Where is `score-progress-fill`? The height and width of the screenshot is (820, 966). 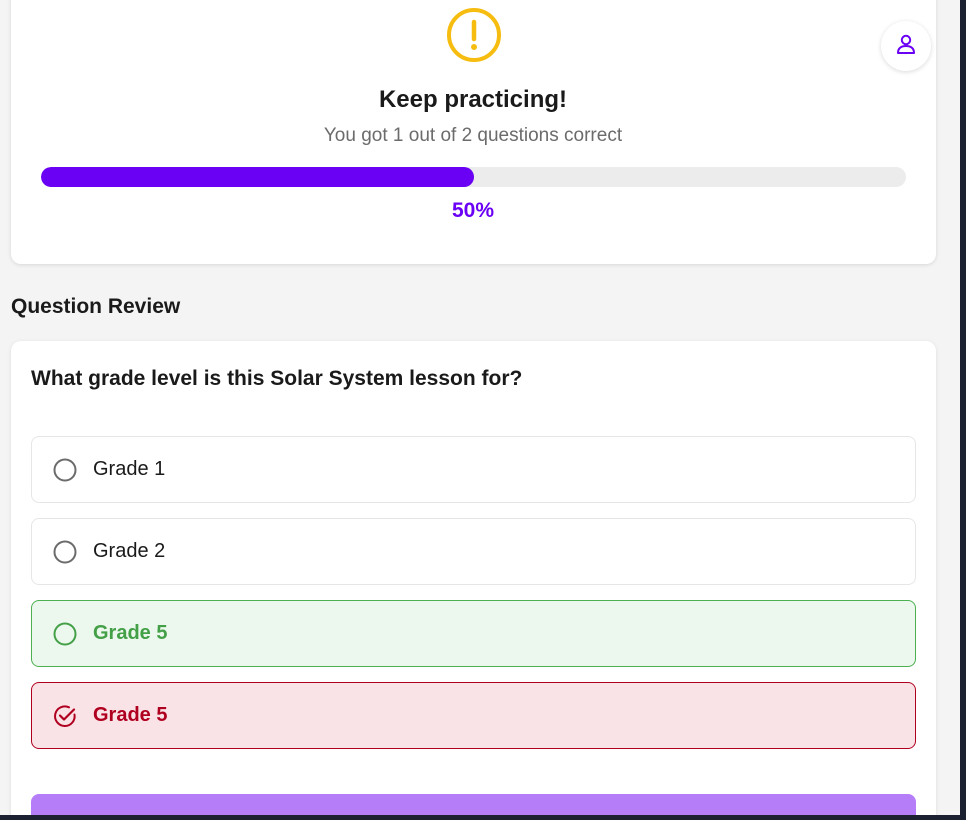
score-progress-fill is located at coordinates (257, 177).